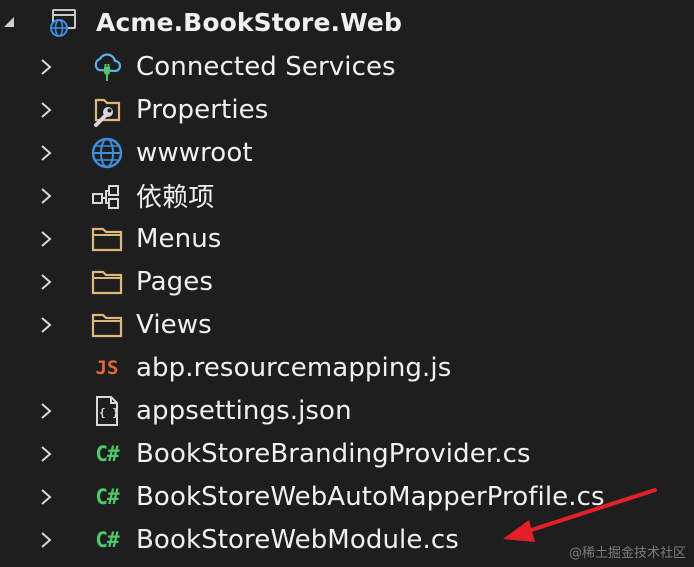 The image size is (694, 567). I want to click on tree-item-label: 依赖项, so click(175, 198).